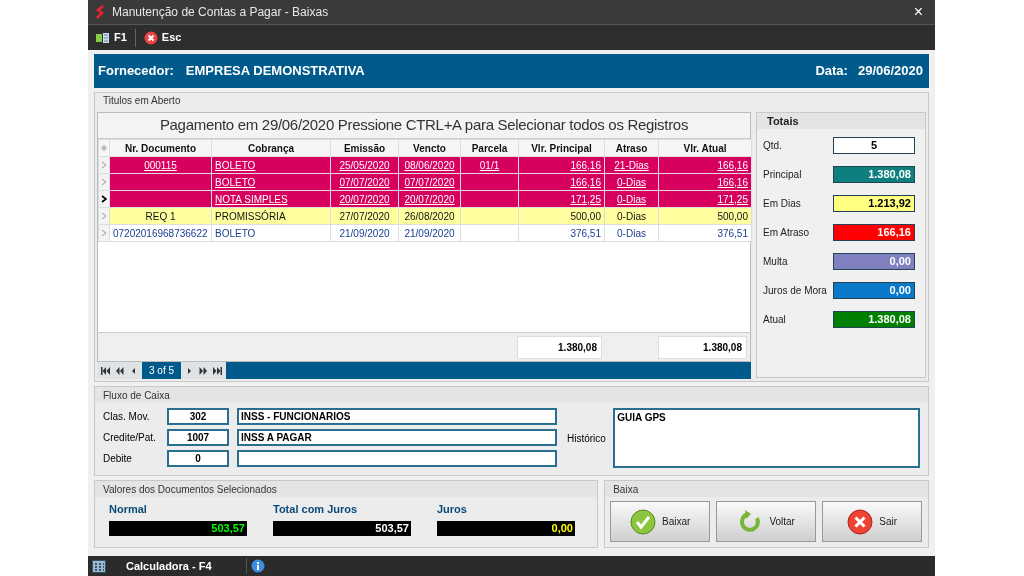 The image size is (1024, 576). What do you see at coordinates (626, 489) in the screenshot?
I see `panel-title: Baixa` at bounding box center [626, 489].